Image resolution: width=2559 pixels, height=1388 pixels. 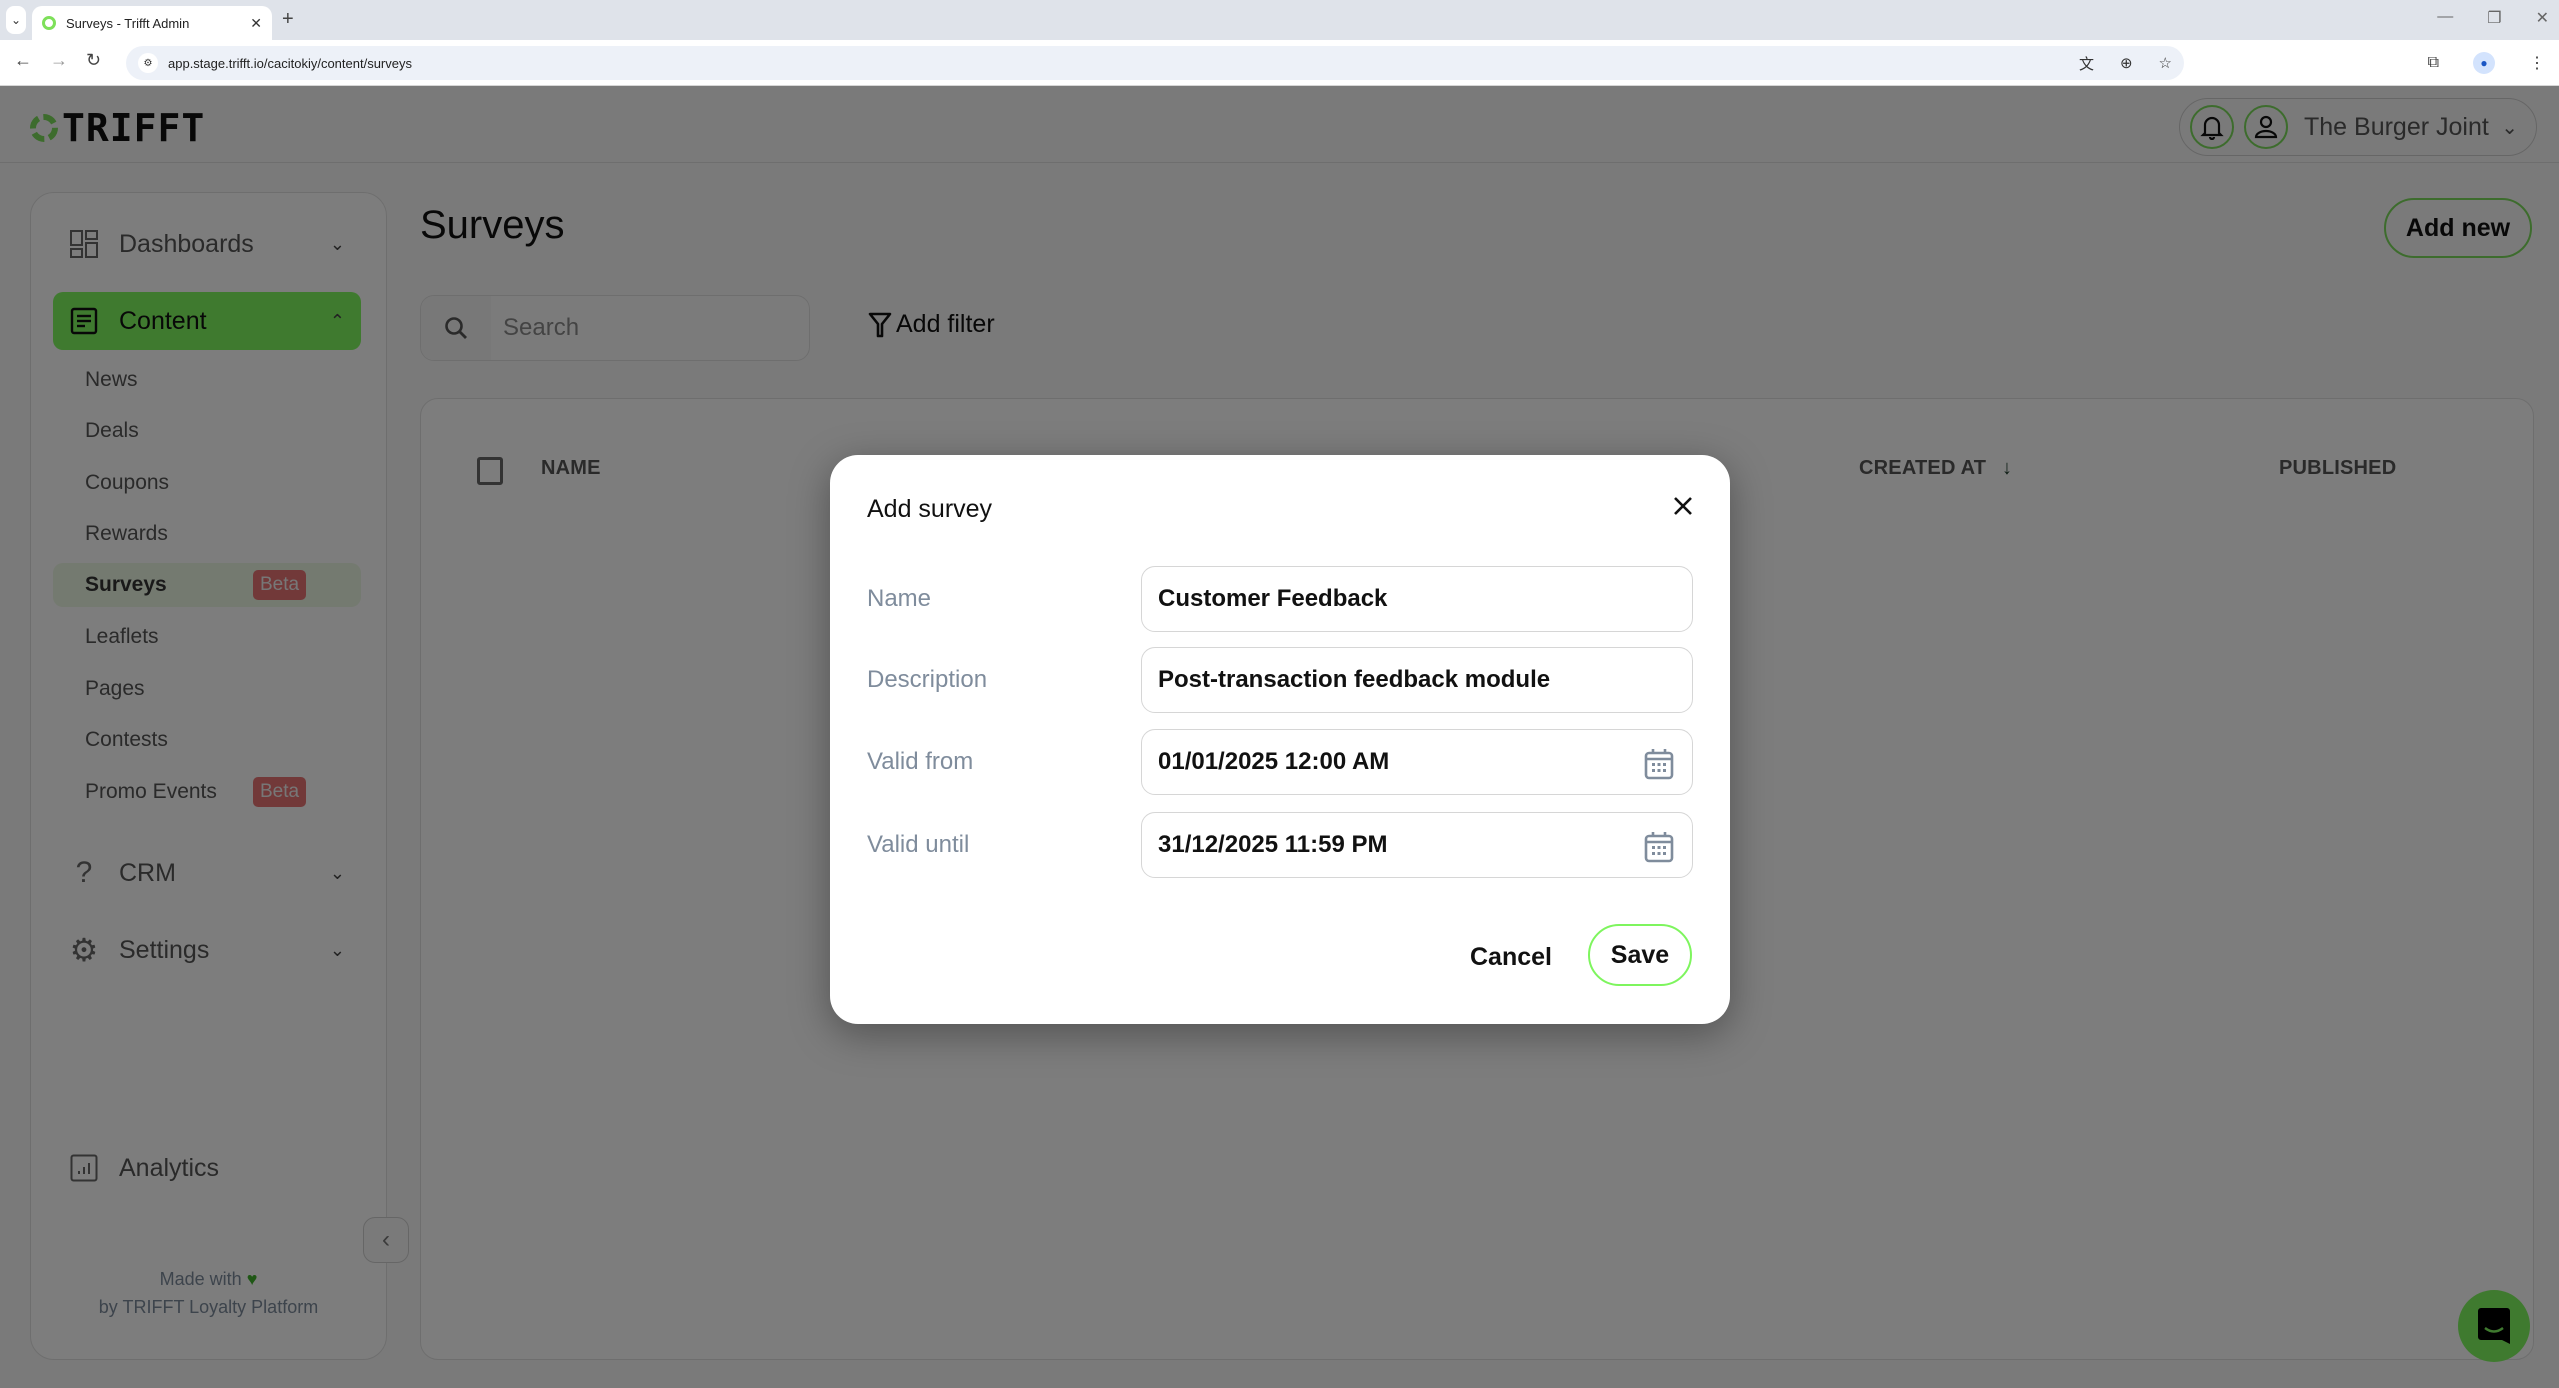 What do you see at coordinates (256, 23) in the screenshot?
I see `tab-close-icon: ✕` at bounding box center [256, 23].